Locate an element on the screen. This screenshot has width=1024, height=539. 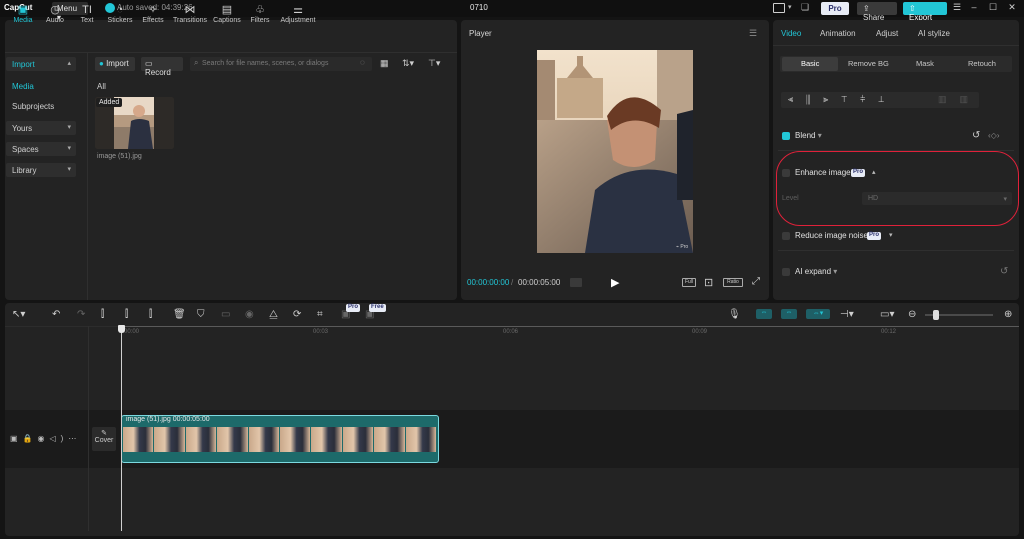
linkage-icon: ⇔▾ is located at coordinates (818, 314).